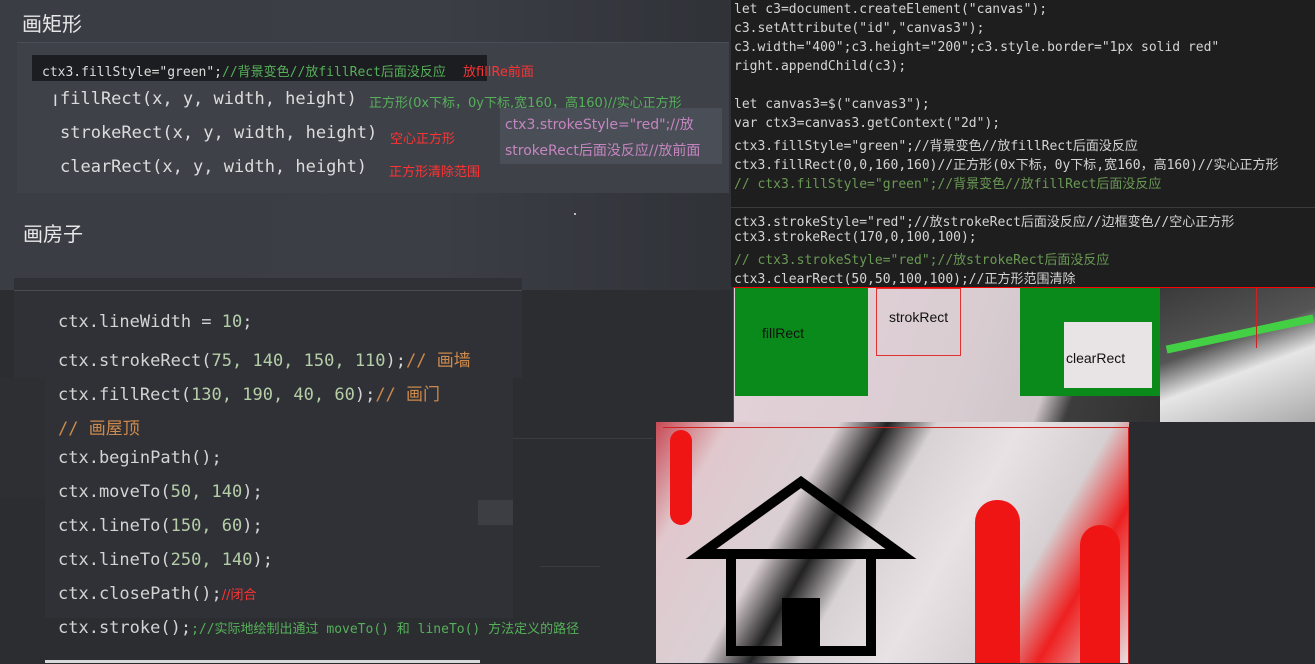 The width and height of the screenshot is (1315, 664). What do you see at coordinates (438, 361) in the screenshot?
I see `house-code-comment: // 画墙` at bounding box center [438, 361].